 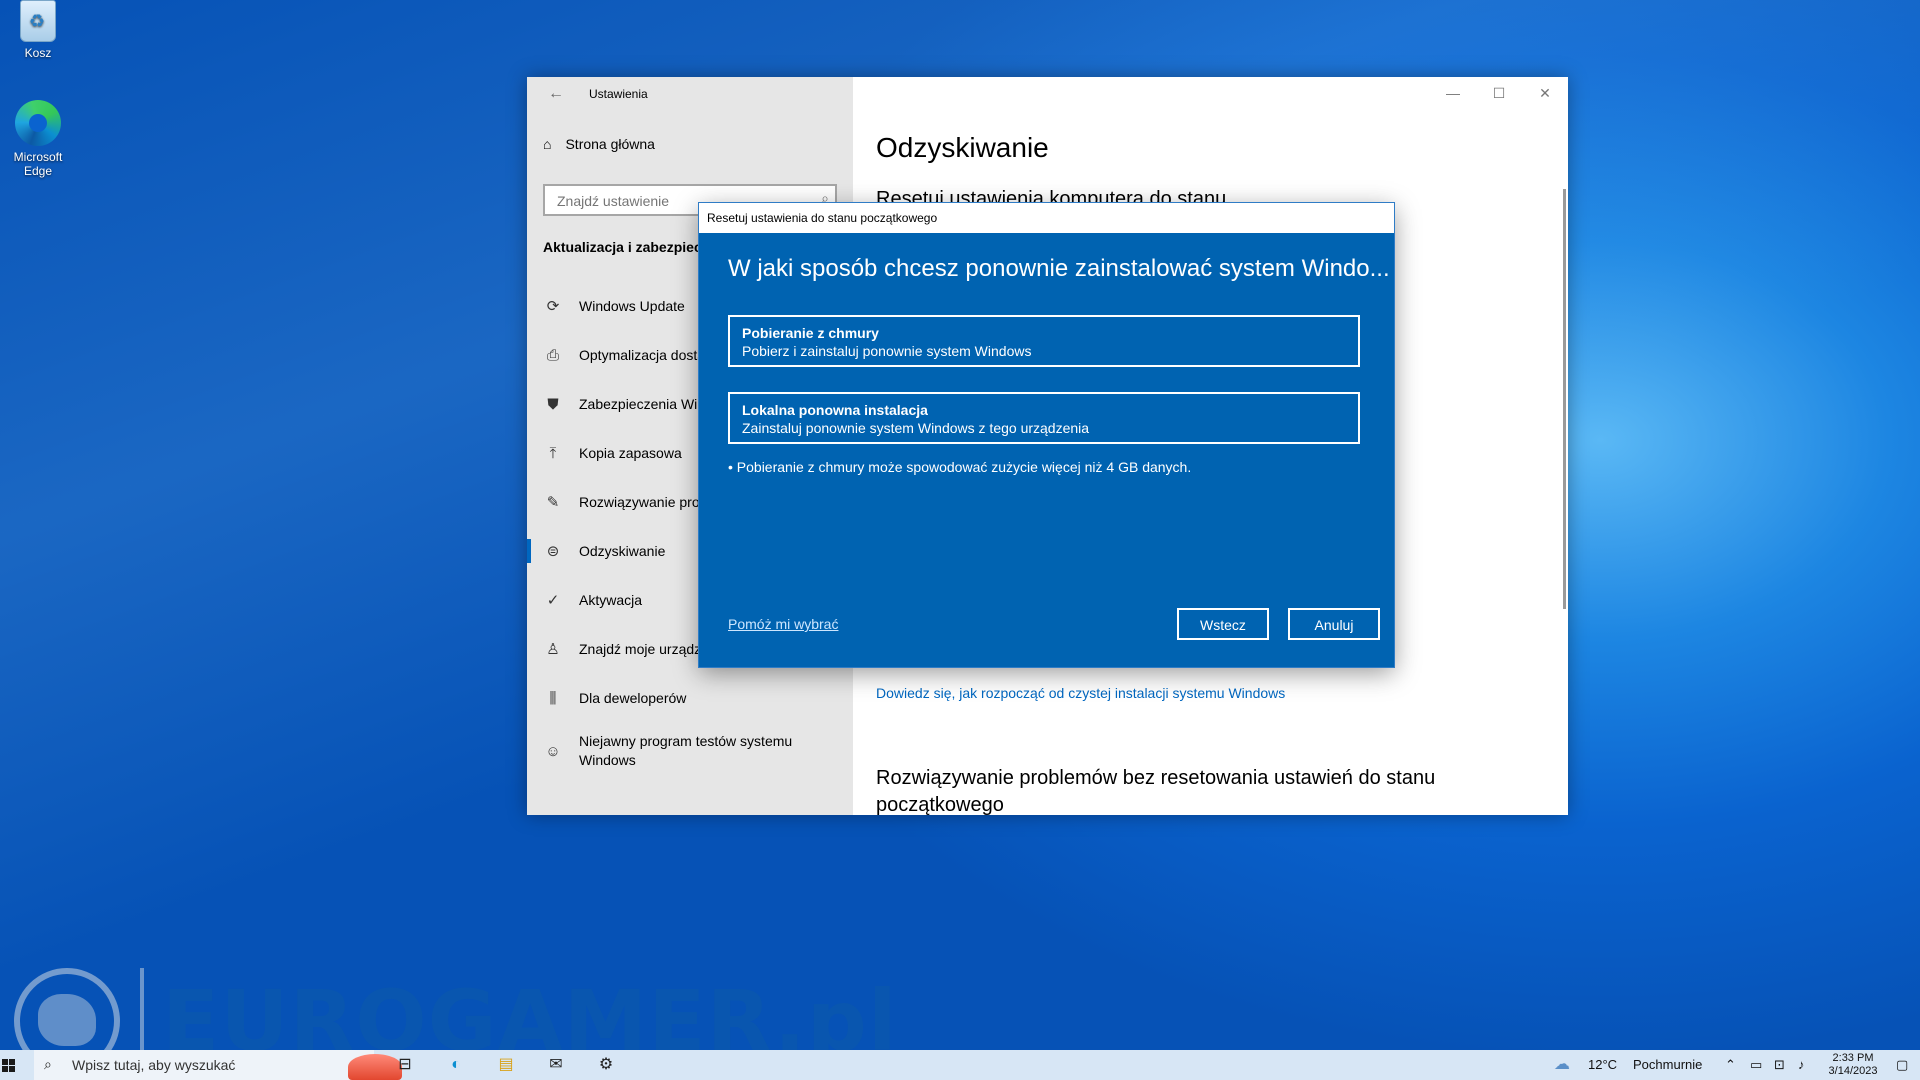 What do you see at coordinates (38, 53) in the screenshot?
I see `desktop-icon-label: Kosz` at bounding box center [38, 53].